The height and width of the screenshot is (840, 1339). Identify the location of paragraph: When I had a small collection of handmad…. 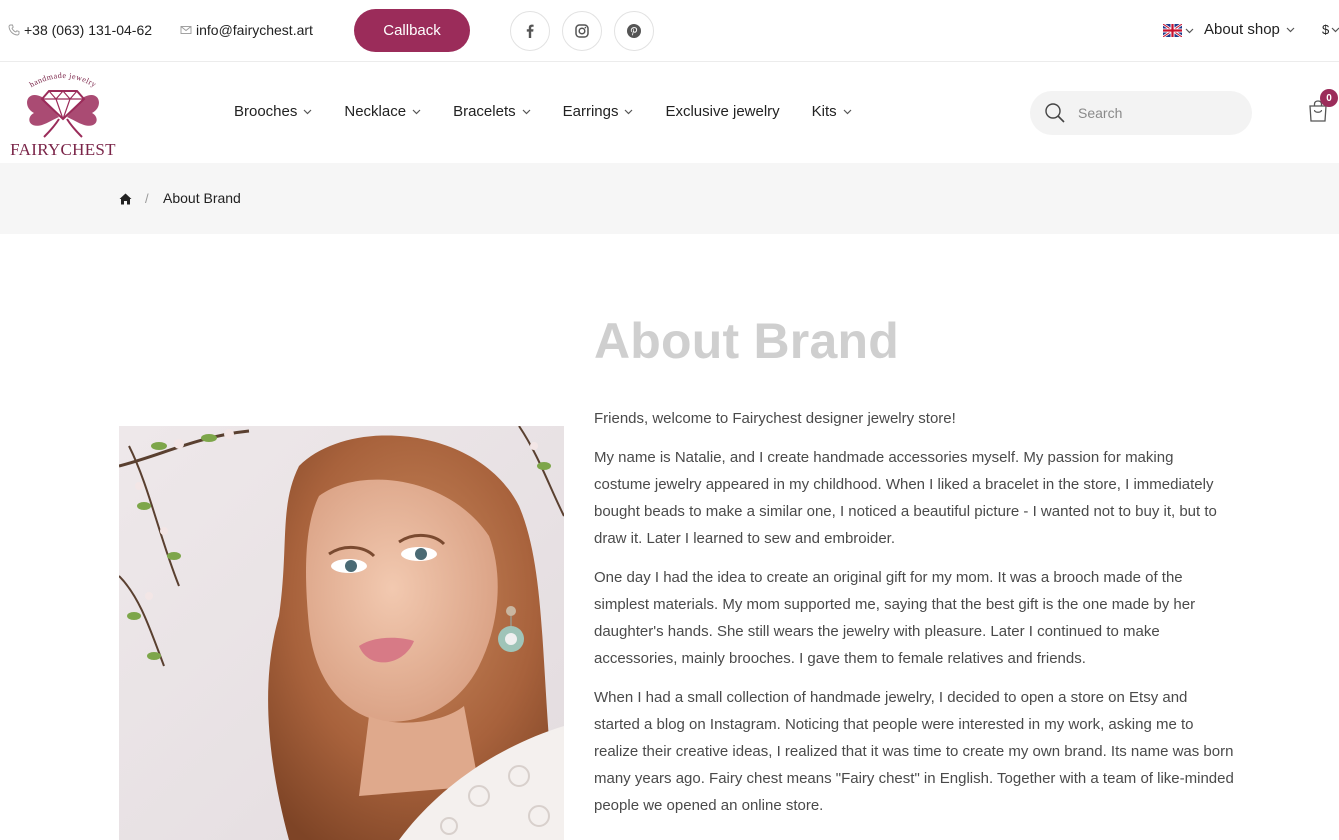
(914, 751).